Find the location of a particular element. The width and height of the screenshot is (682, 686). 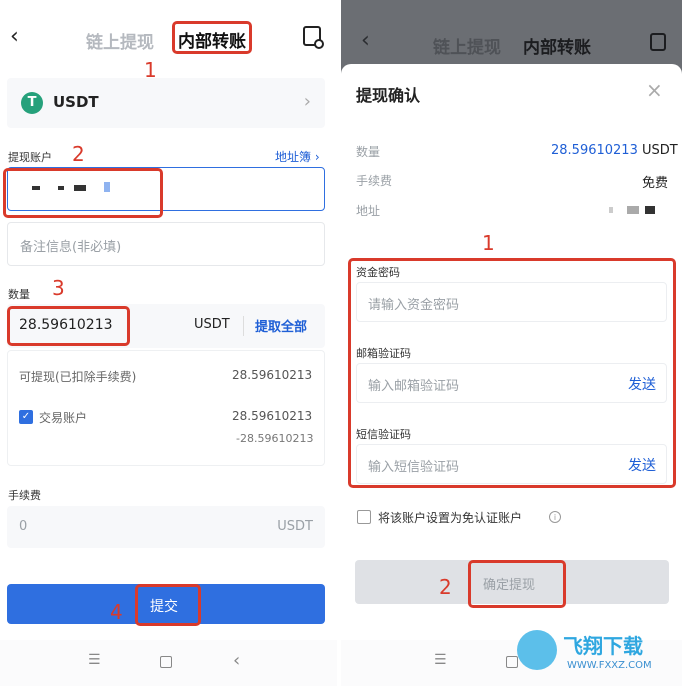

memo-input: 备注信息(非必填) is located at coordinates (166, 244).